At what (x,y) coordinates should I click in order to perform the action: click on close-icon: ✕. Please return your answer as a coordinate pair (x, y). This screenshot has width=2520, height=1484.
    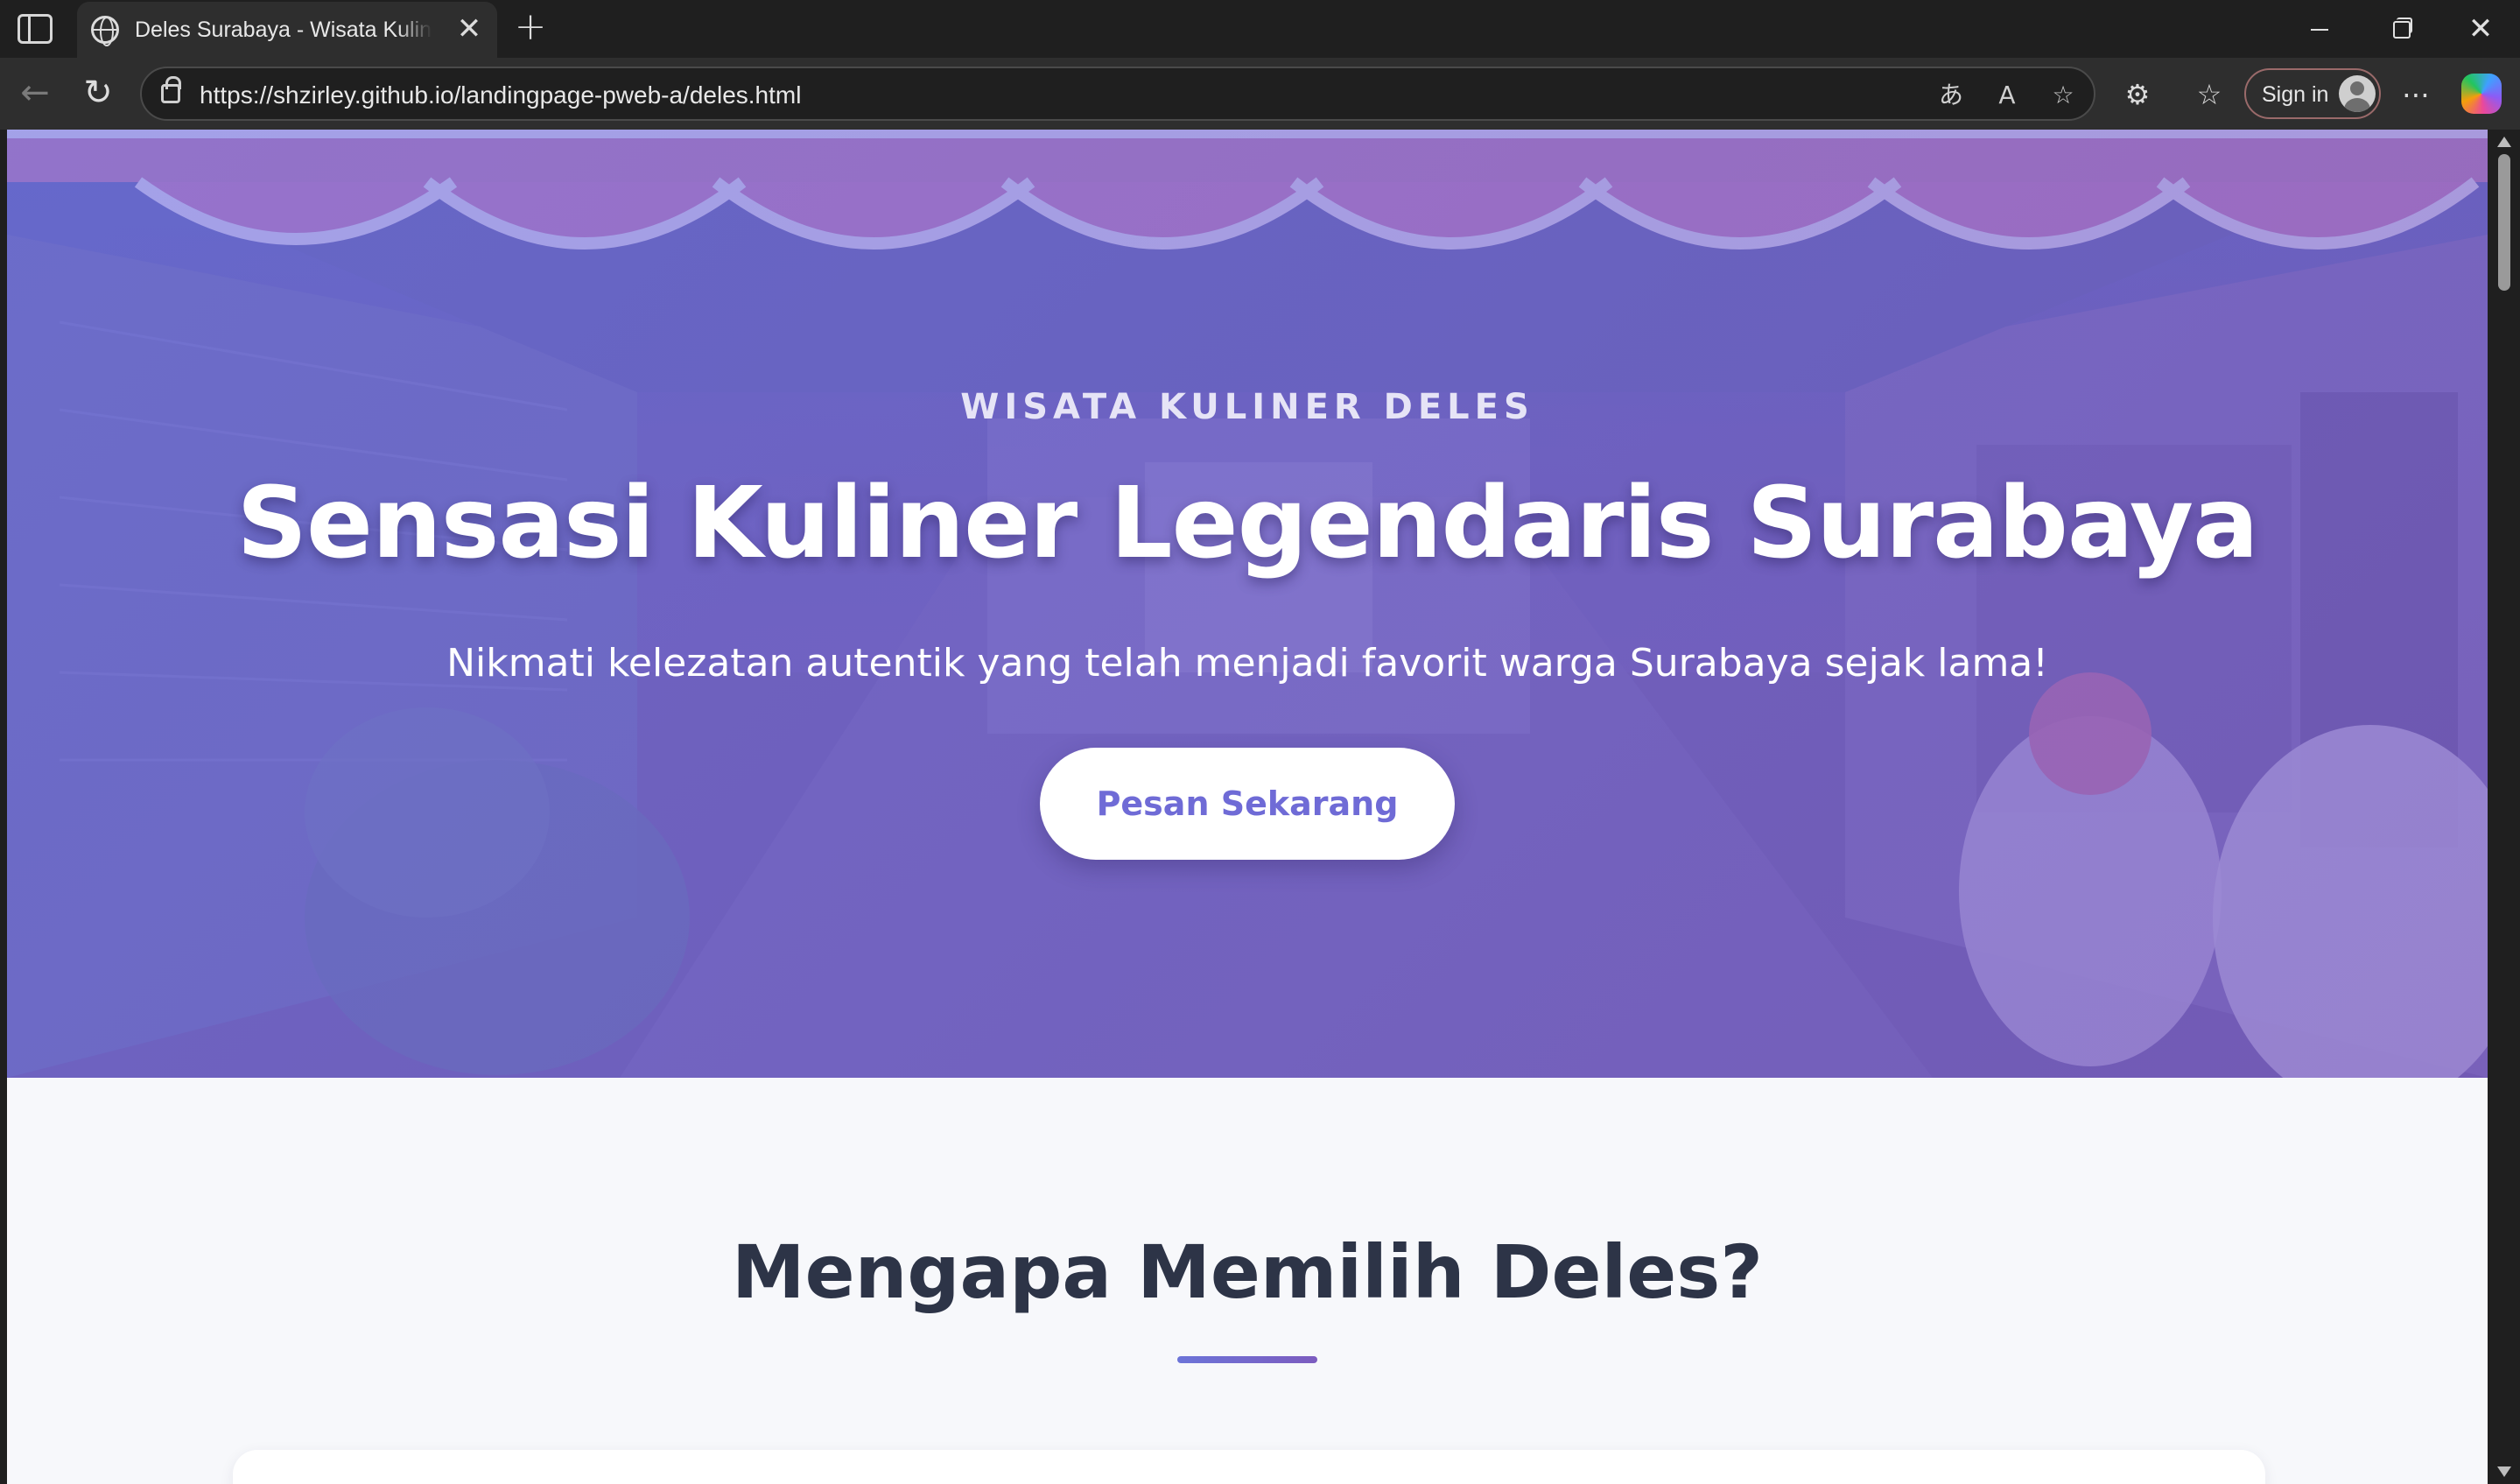
    Looking at the image, I should click on (469, 30).